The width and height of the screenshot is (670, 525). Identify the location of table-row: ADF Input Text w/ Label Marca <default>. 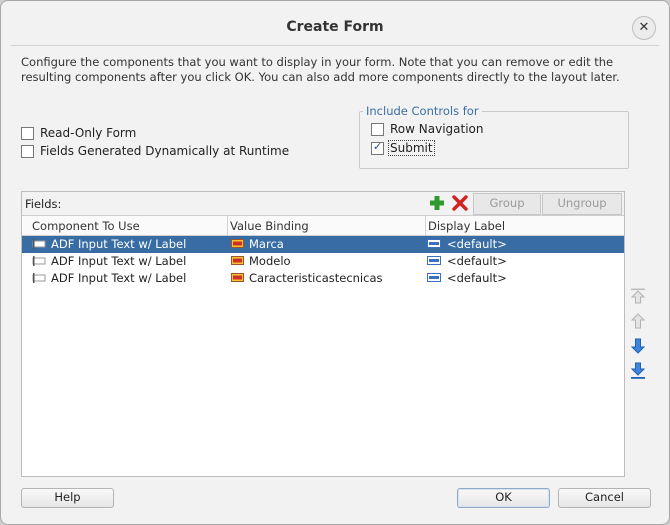
(323, 244).